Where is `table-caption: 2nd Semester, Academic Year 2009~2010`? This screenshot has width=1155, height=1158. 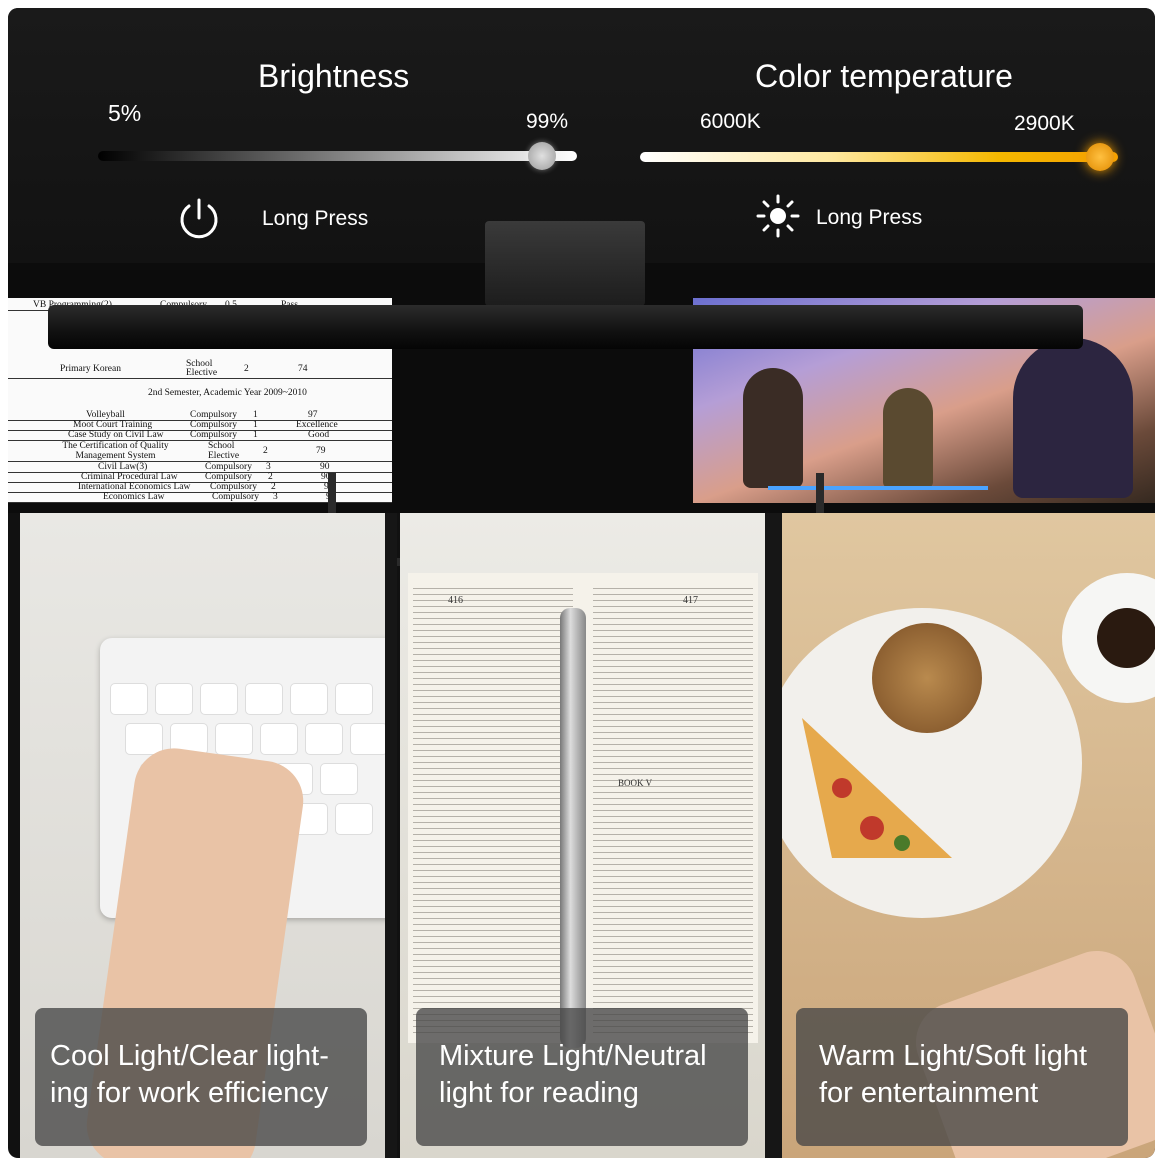 table-caption: 2nd Semester, Academic Year 2009~2010 is located at coordinates (227, 393).